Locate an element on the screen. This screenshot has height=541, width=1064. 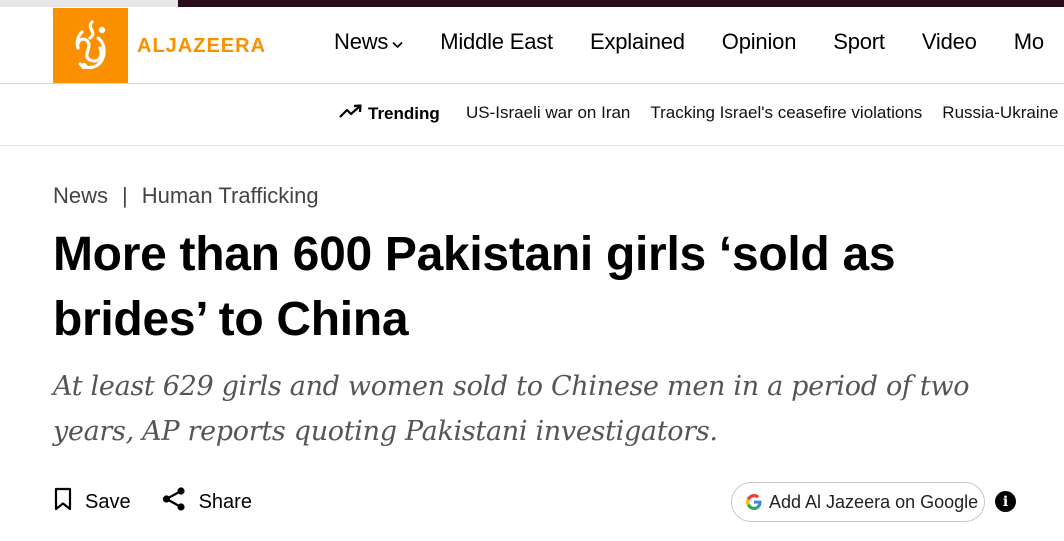
nav-item-video: Video is located at coordinates (949, 42).